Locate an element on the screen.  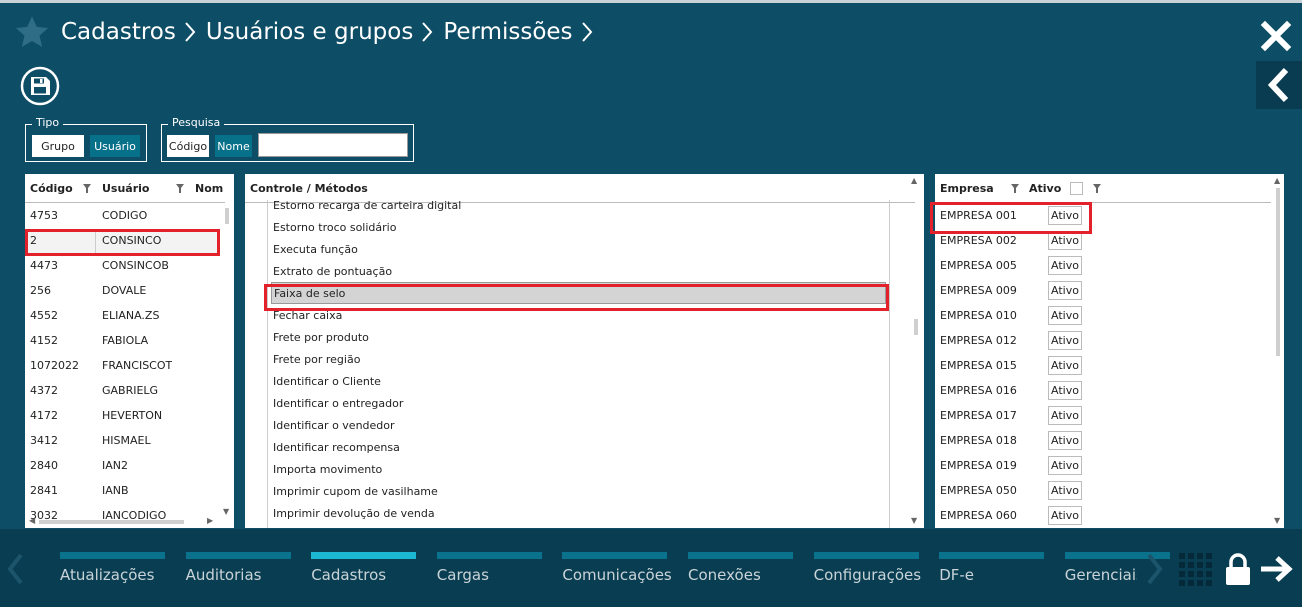
table-row: EMPRESA 012 Ativo is located at coordinates (1102, 340).